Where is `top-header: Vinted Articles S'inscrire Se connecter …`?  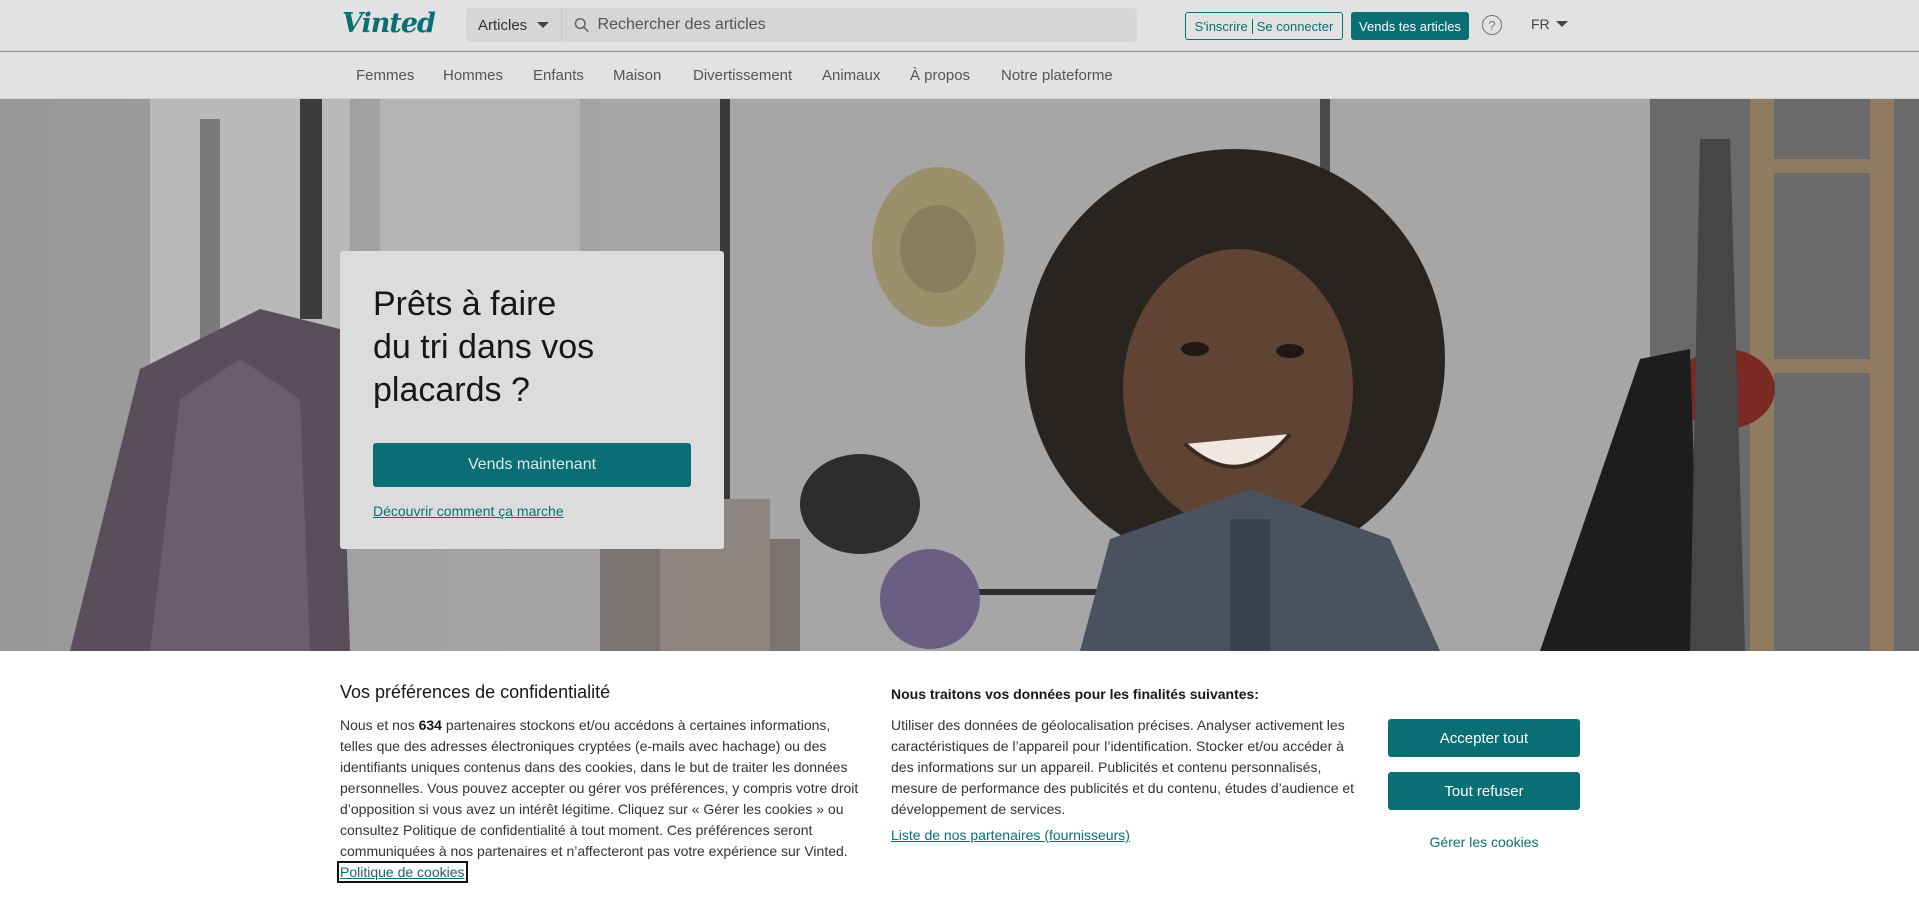 top-header: Vinted Articles S'inscrire Se connecter … is located at coordinates (959, 25).